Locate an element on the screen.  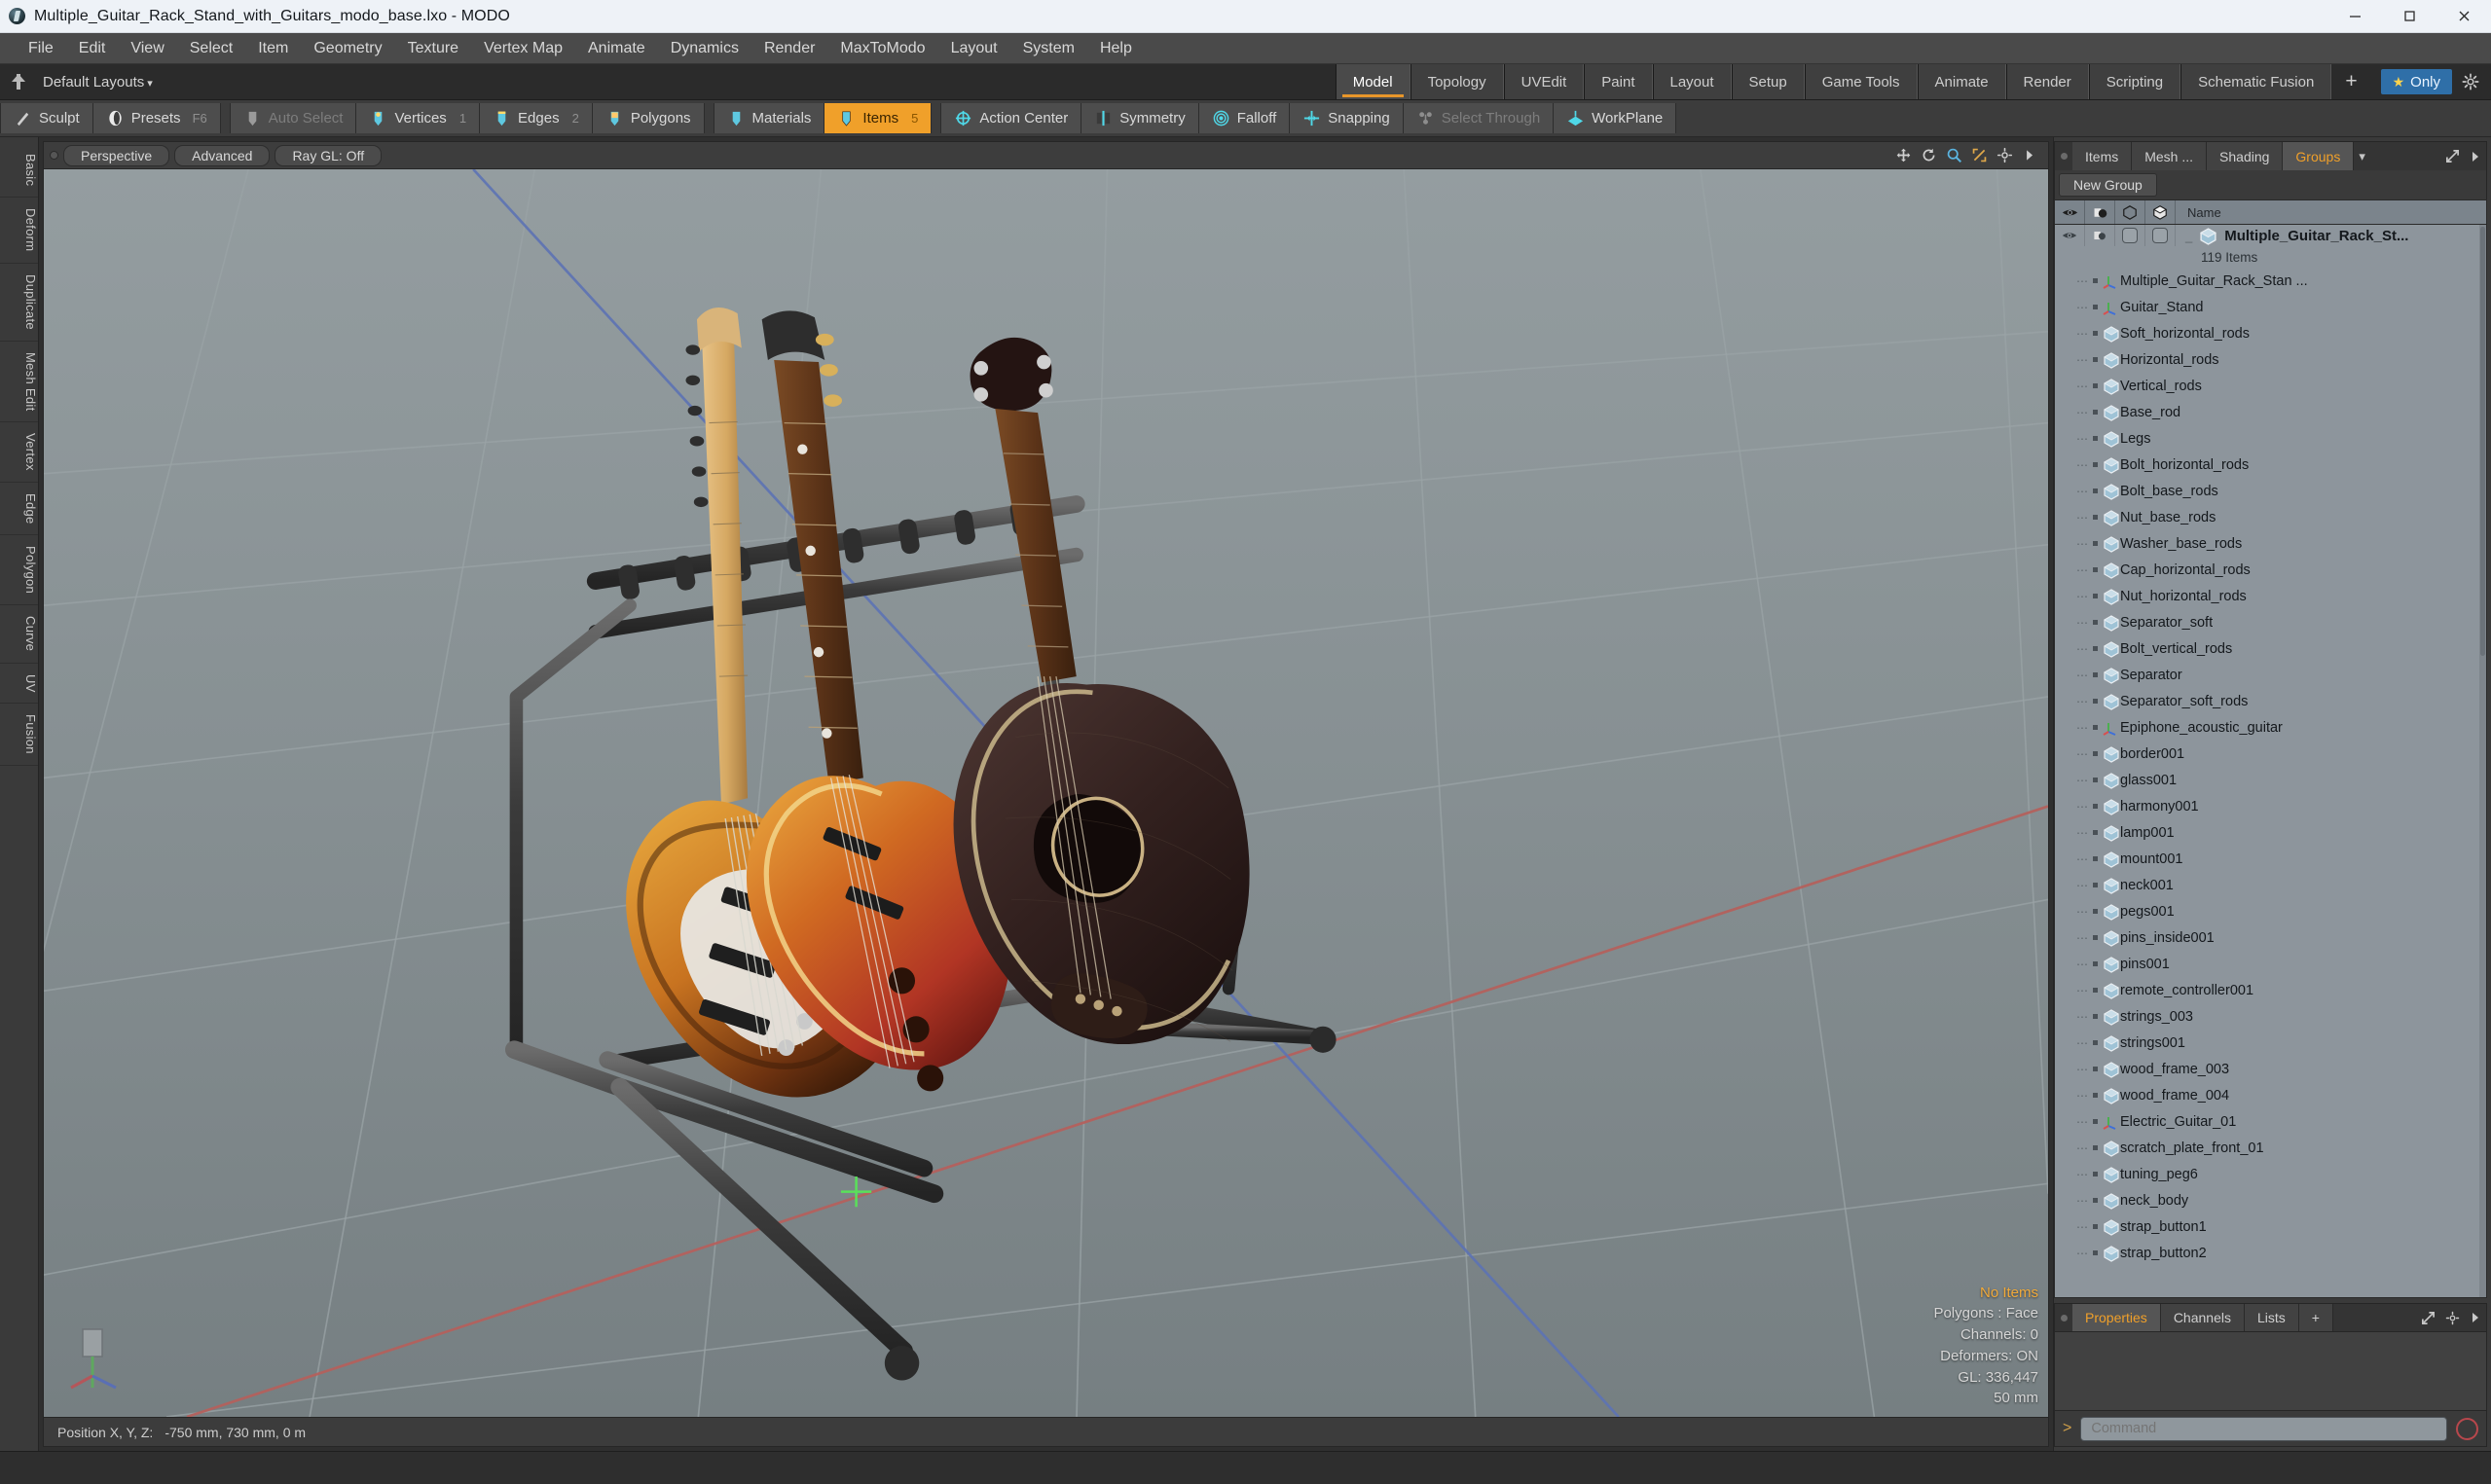
tree-row-21: ⋯ lamp001 is located at coordinates (2270, 833).